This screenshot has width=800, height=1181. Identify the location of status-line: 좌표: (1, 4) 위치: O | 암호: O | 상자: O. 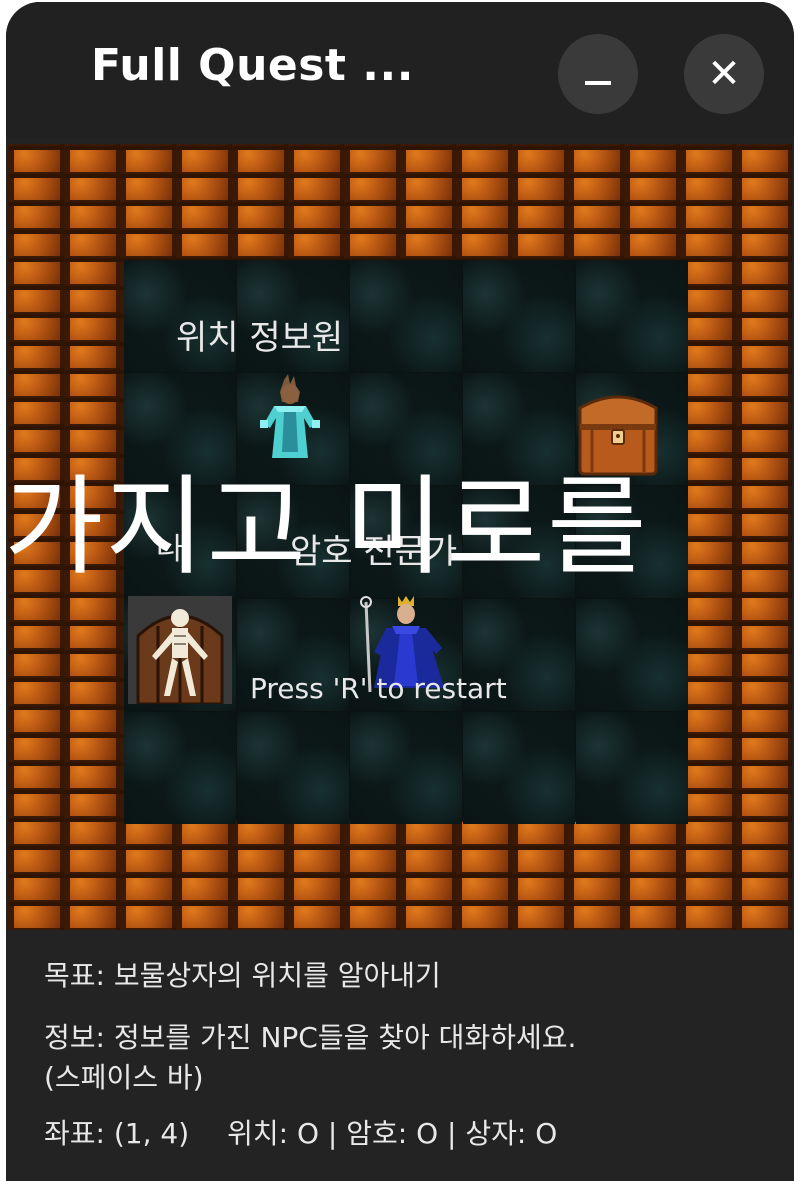
(300, 1132).